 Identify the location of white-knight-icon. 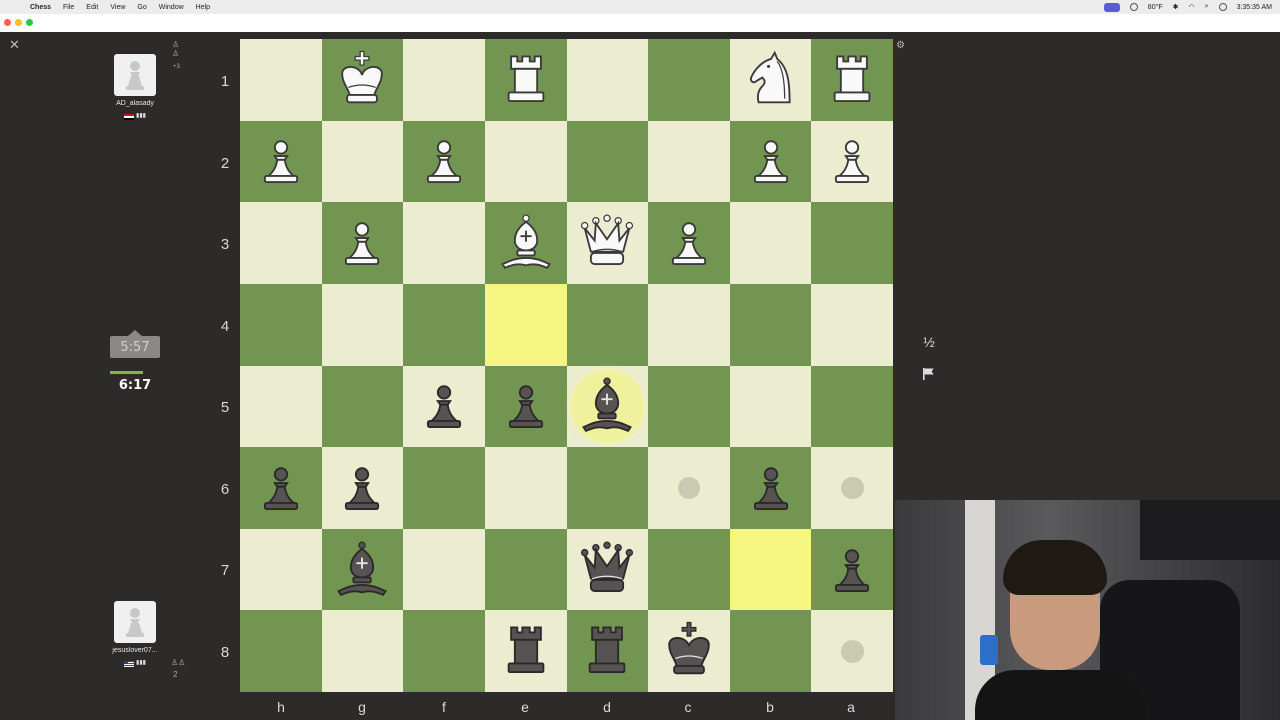
(771, 80).